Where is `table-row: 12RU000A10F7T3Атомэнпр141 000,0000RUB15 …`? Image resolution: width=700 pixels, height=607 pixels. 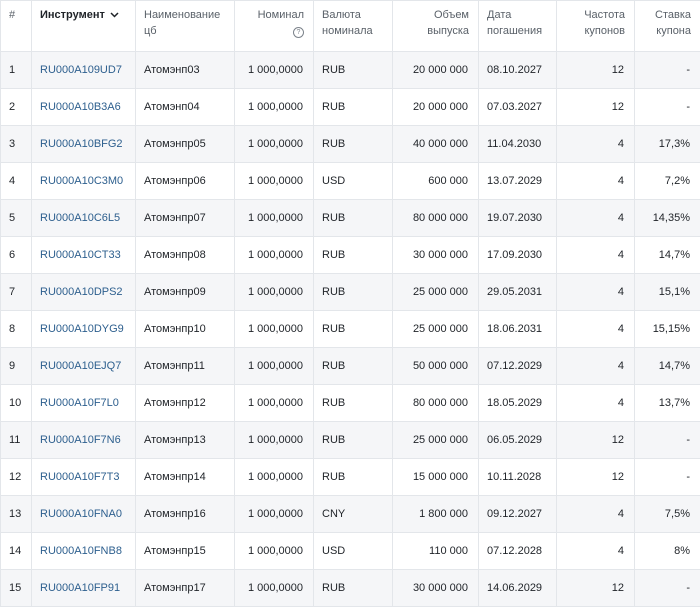
table-row: 12RU000A10F7T3Атомэнпр141 000,0000RUB15 … is located at coordinates (350, 477).